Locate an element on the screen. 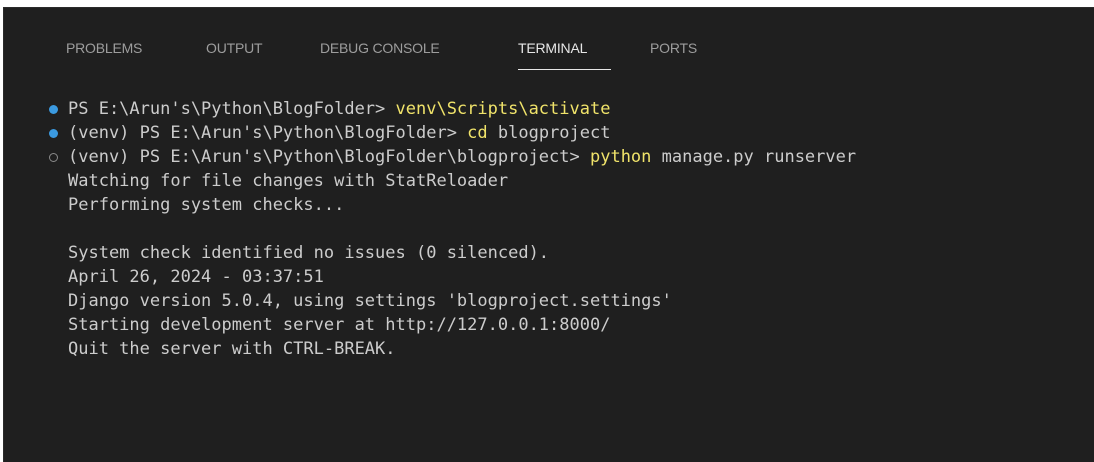  command: venv\Scripts\activate is located at coordinates (503, 109).